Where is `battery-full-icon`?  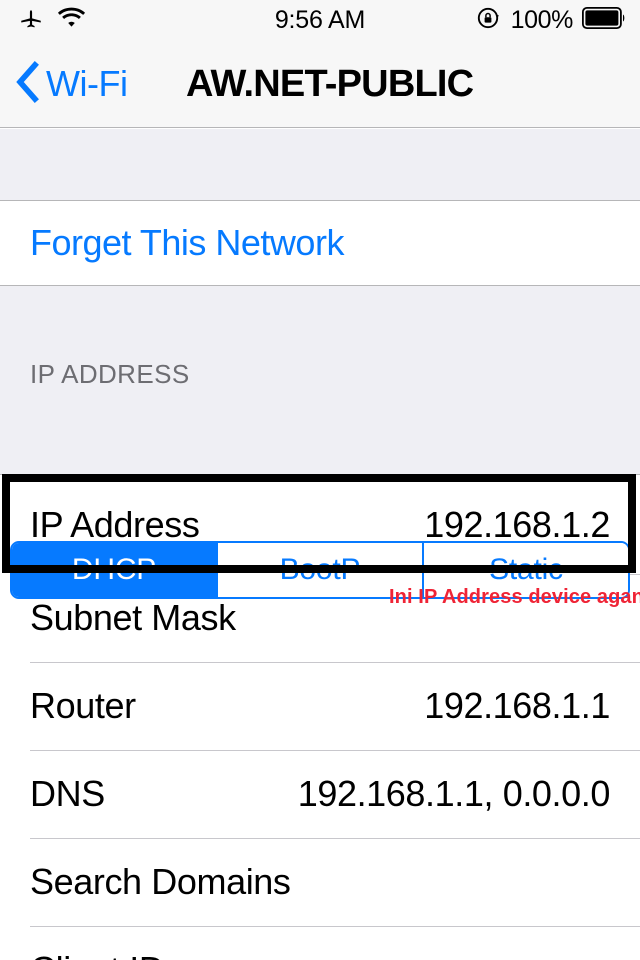
battery-full-icon is located at coordinates (603, 20).